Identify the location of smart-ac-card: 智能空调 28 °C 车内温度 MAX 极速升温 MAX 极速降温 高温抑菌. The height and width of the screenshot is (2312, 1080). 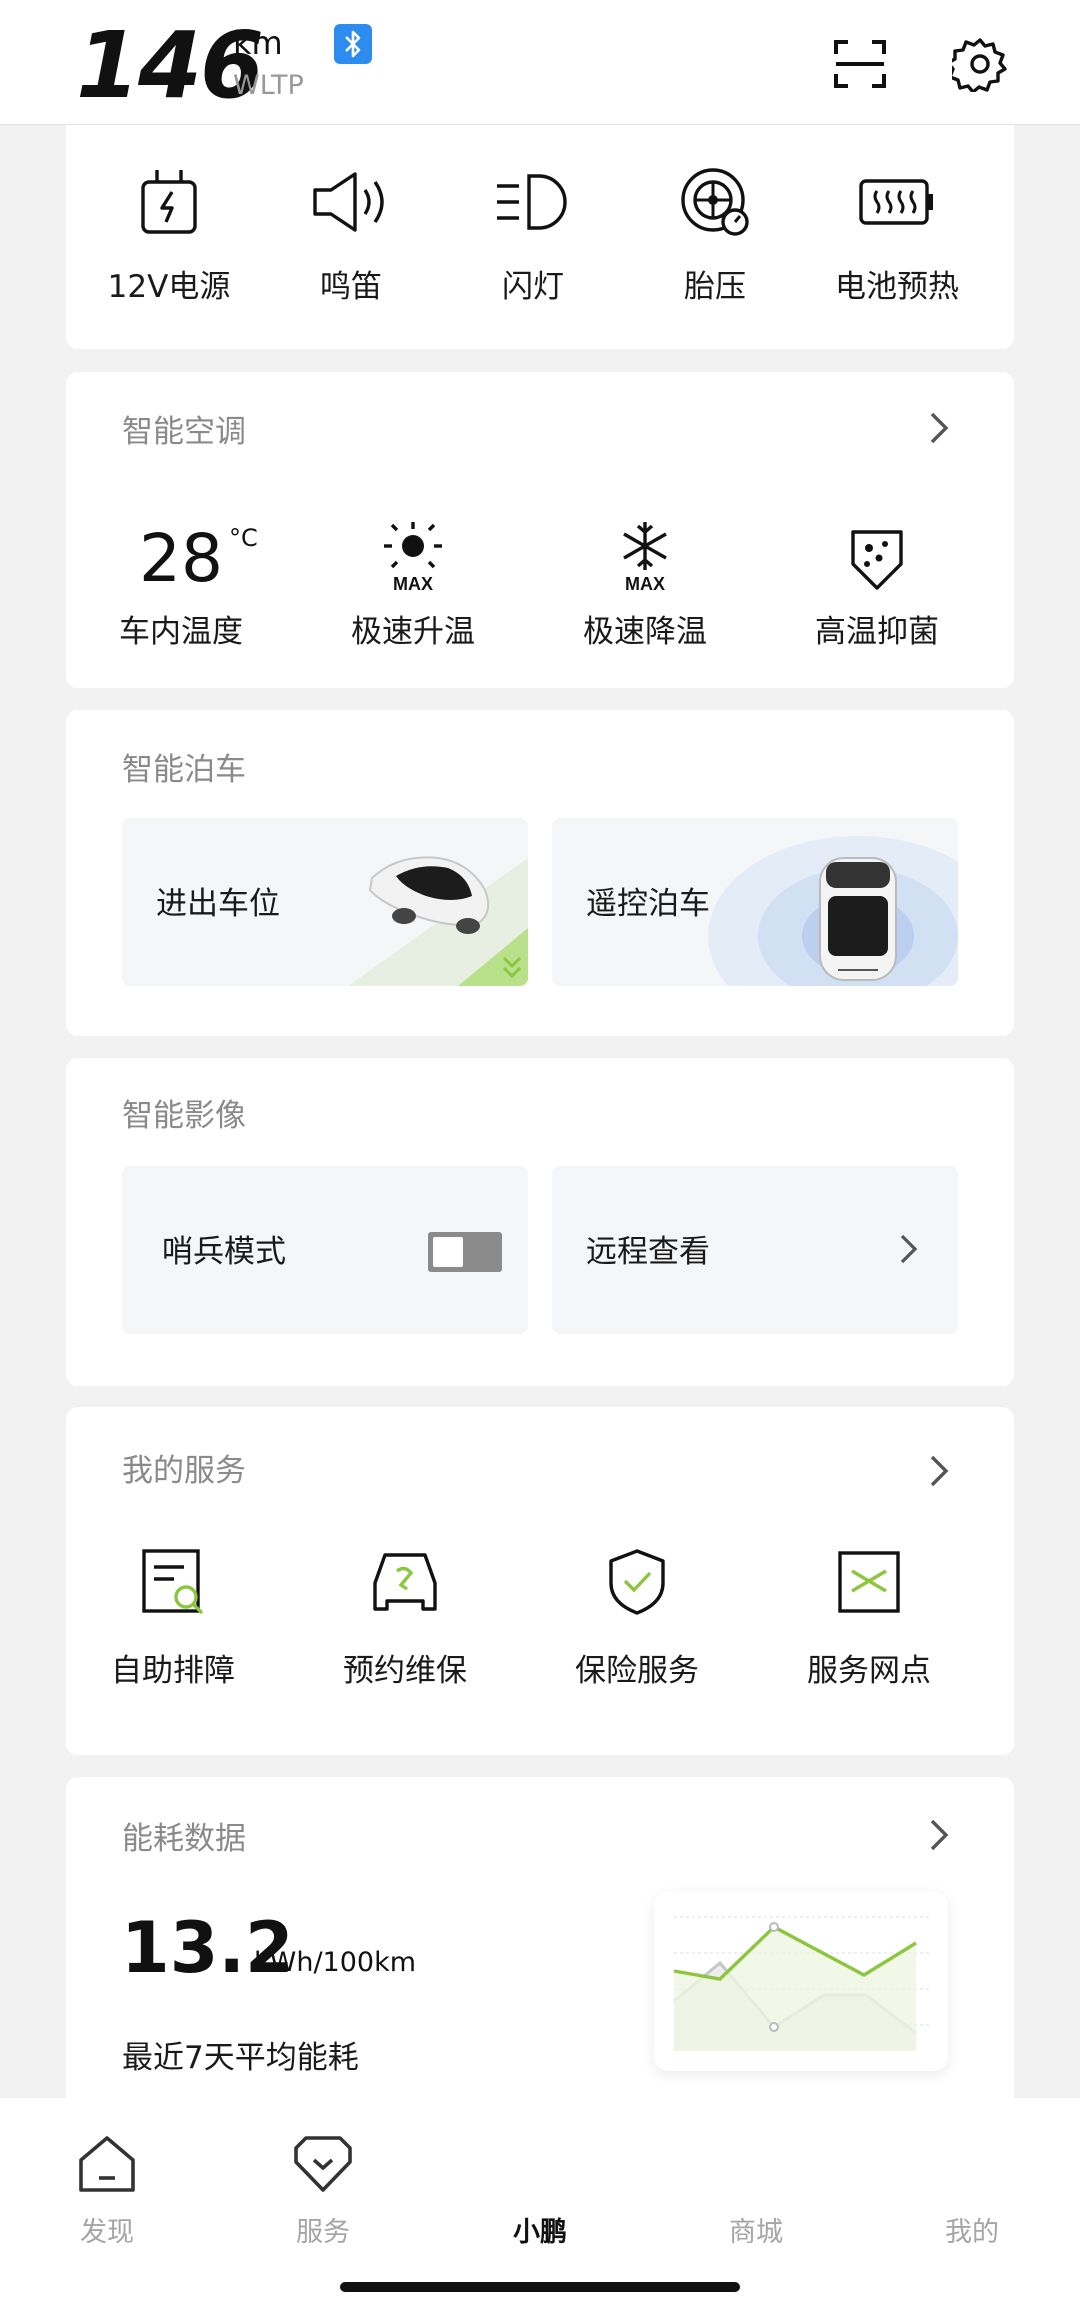
(540, 530).